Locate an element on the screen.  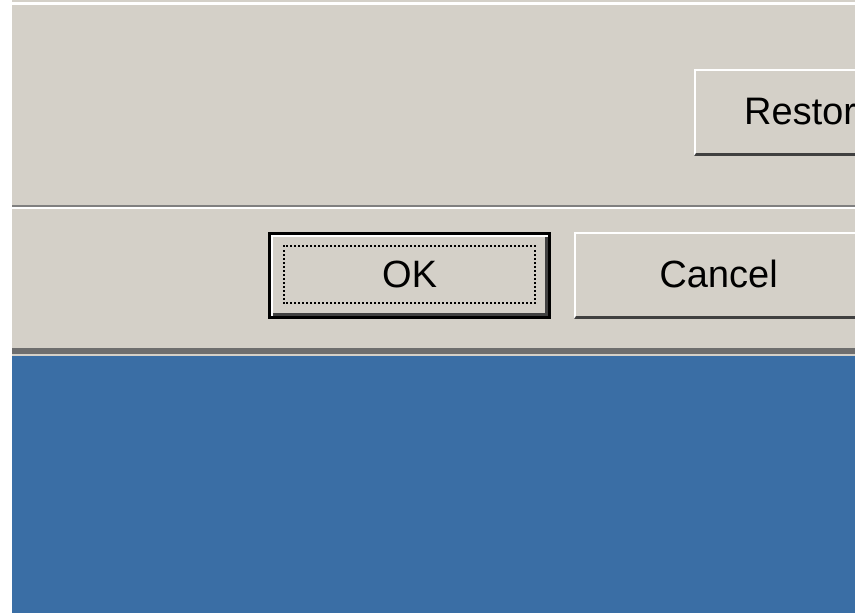
cancel-button: Cancel is located at coordinates (714, 275).